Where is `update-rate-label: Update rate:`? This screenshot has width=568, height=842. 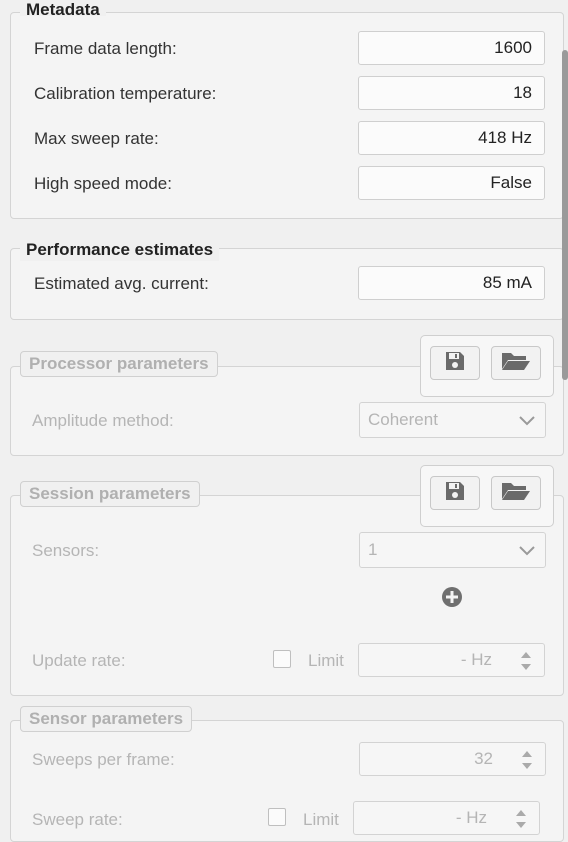
update-rate-label: Update rate: is located at coordinates (79, 660).